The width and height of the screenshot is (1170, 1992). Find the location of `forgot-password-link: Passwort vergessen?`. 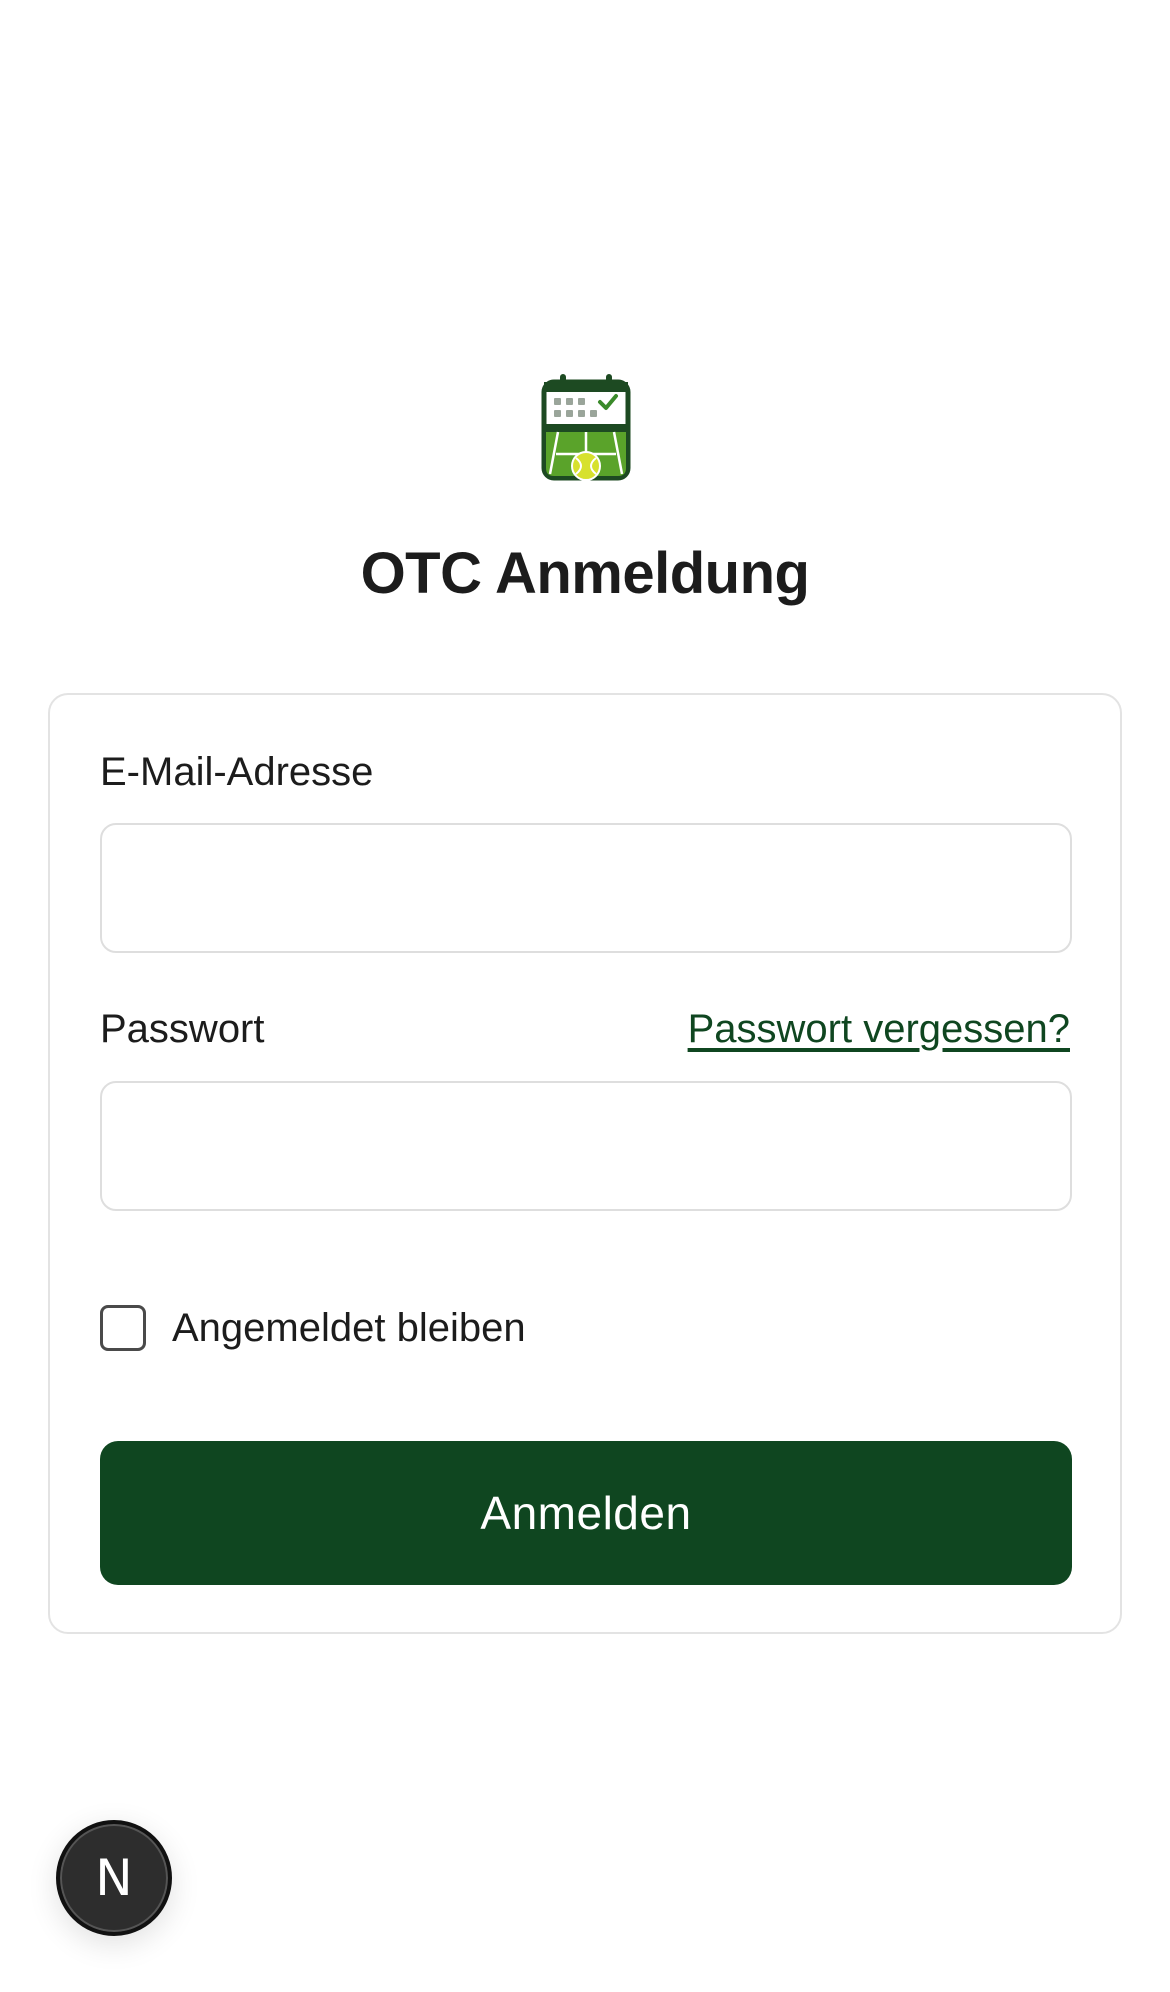

forgot-password-link: Passwort vergessen? is located at coordinates (879, 1029).